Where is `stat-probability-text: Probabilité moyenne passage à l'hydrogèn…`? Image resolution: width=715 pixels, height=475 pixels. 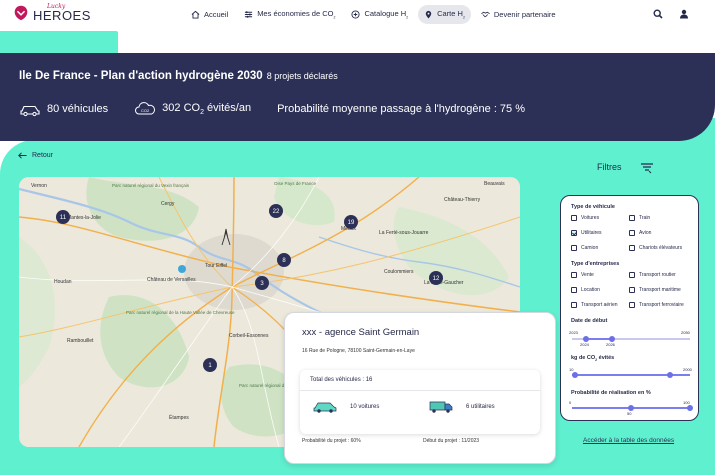
stat-probability-text: Probabilité moyenne passage à l'hydrogèn… is located at coordinates (401, 109).